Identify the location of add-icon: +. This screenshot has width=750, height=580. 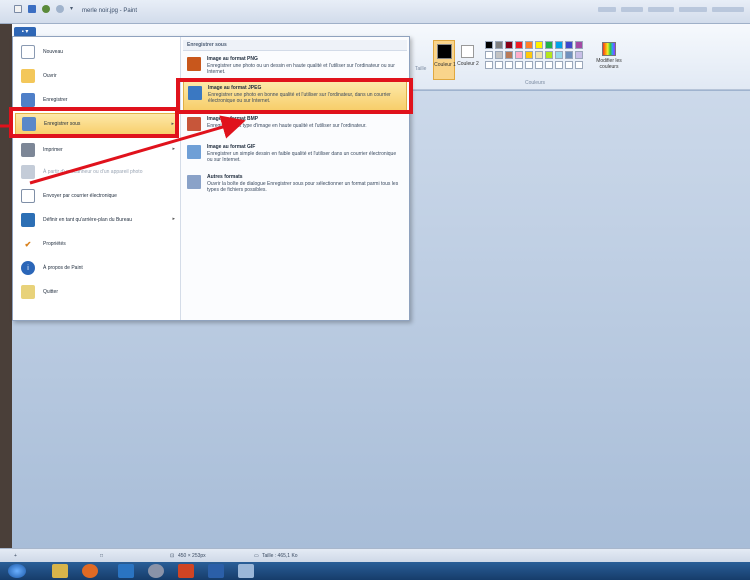
(15, 556).